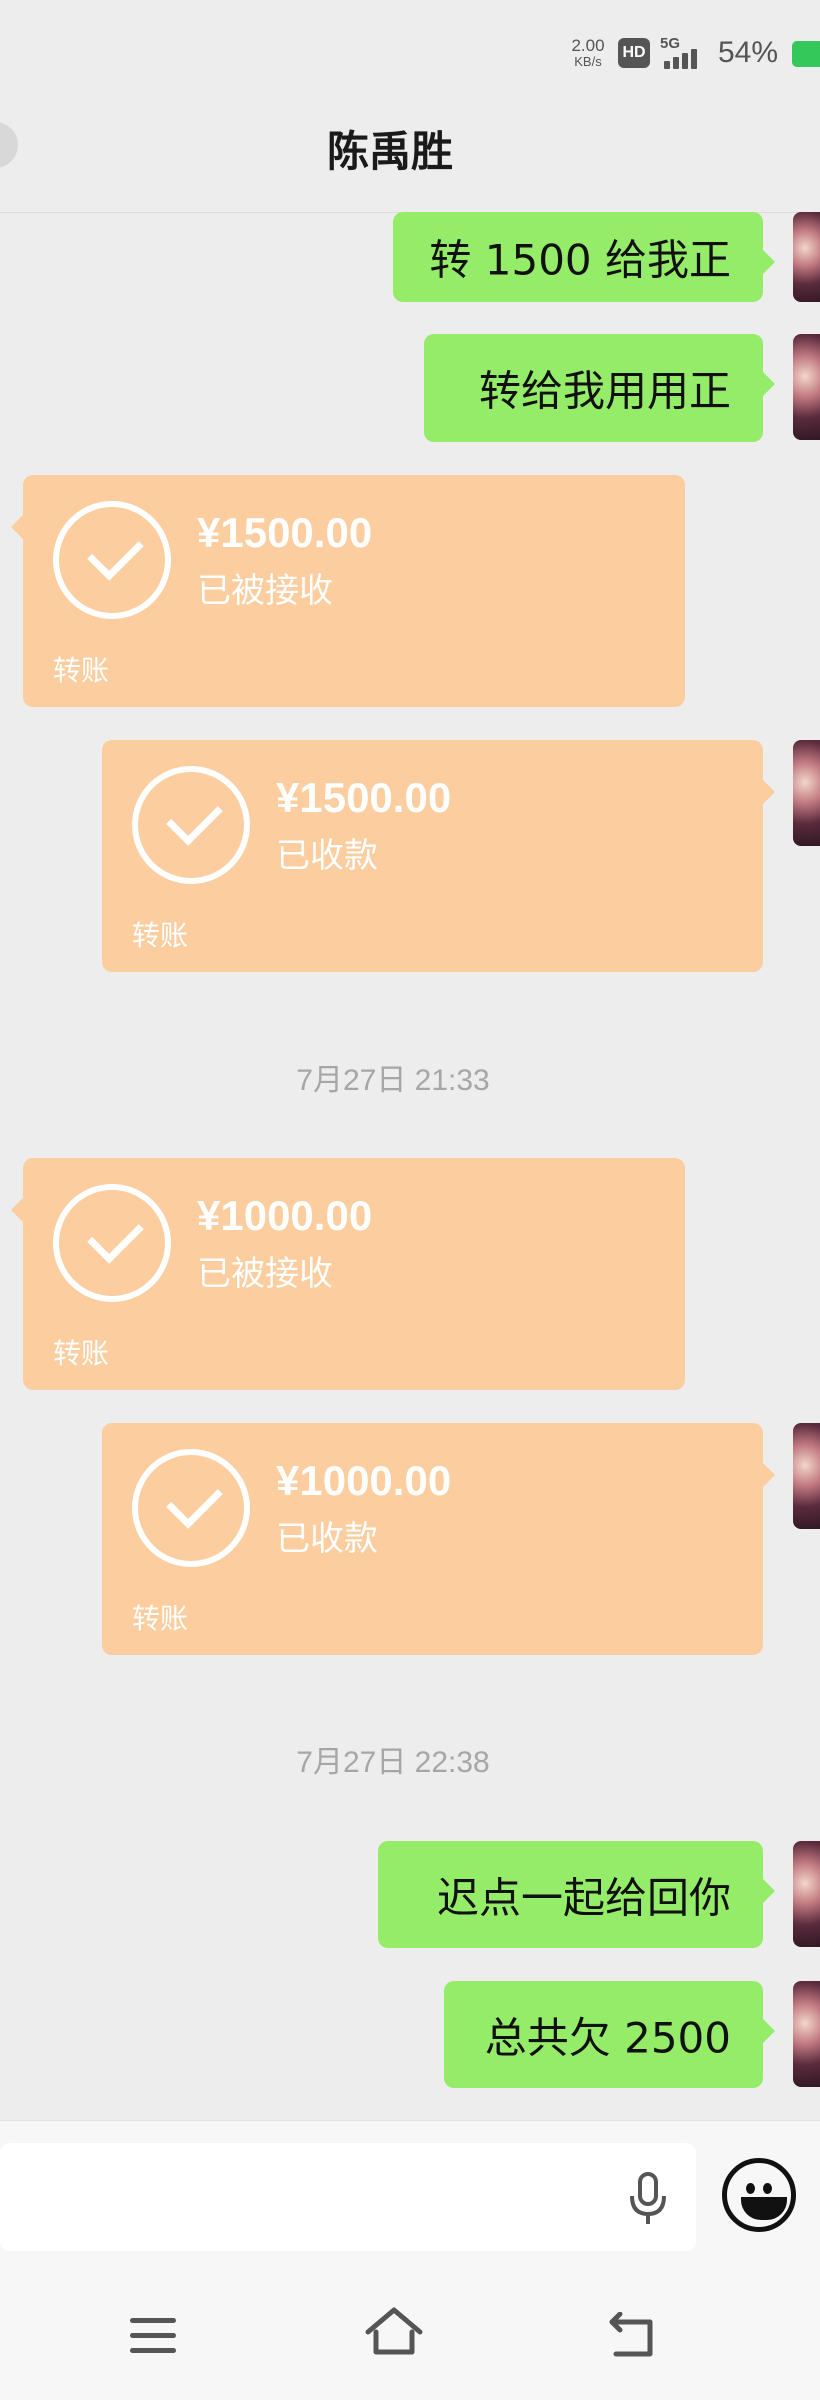 This screenshot has height=2400, width=820. What do you see at coordinates (607, 2037) in the screenshot?
I see `message-text: 总共欠 2500` at bounding box center [607, 2037].